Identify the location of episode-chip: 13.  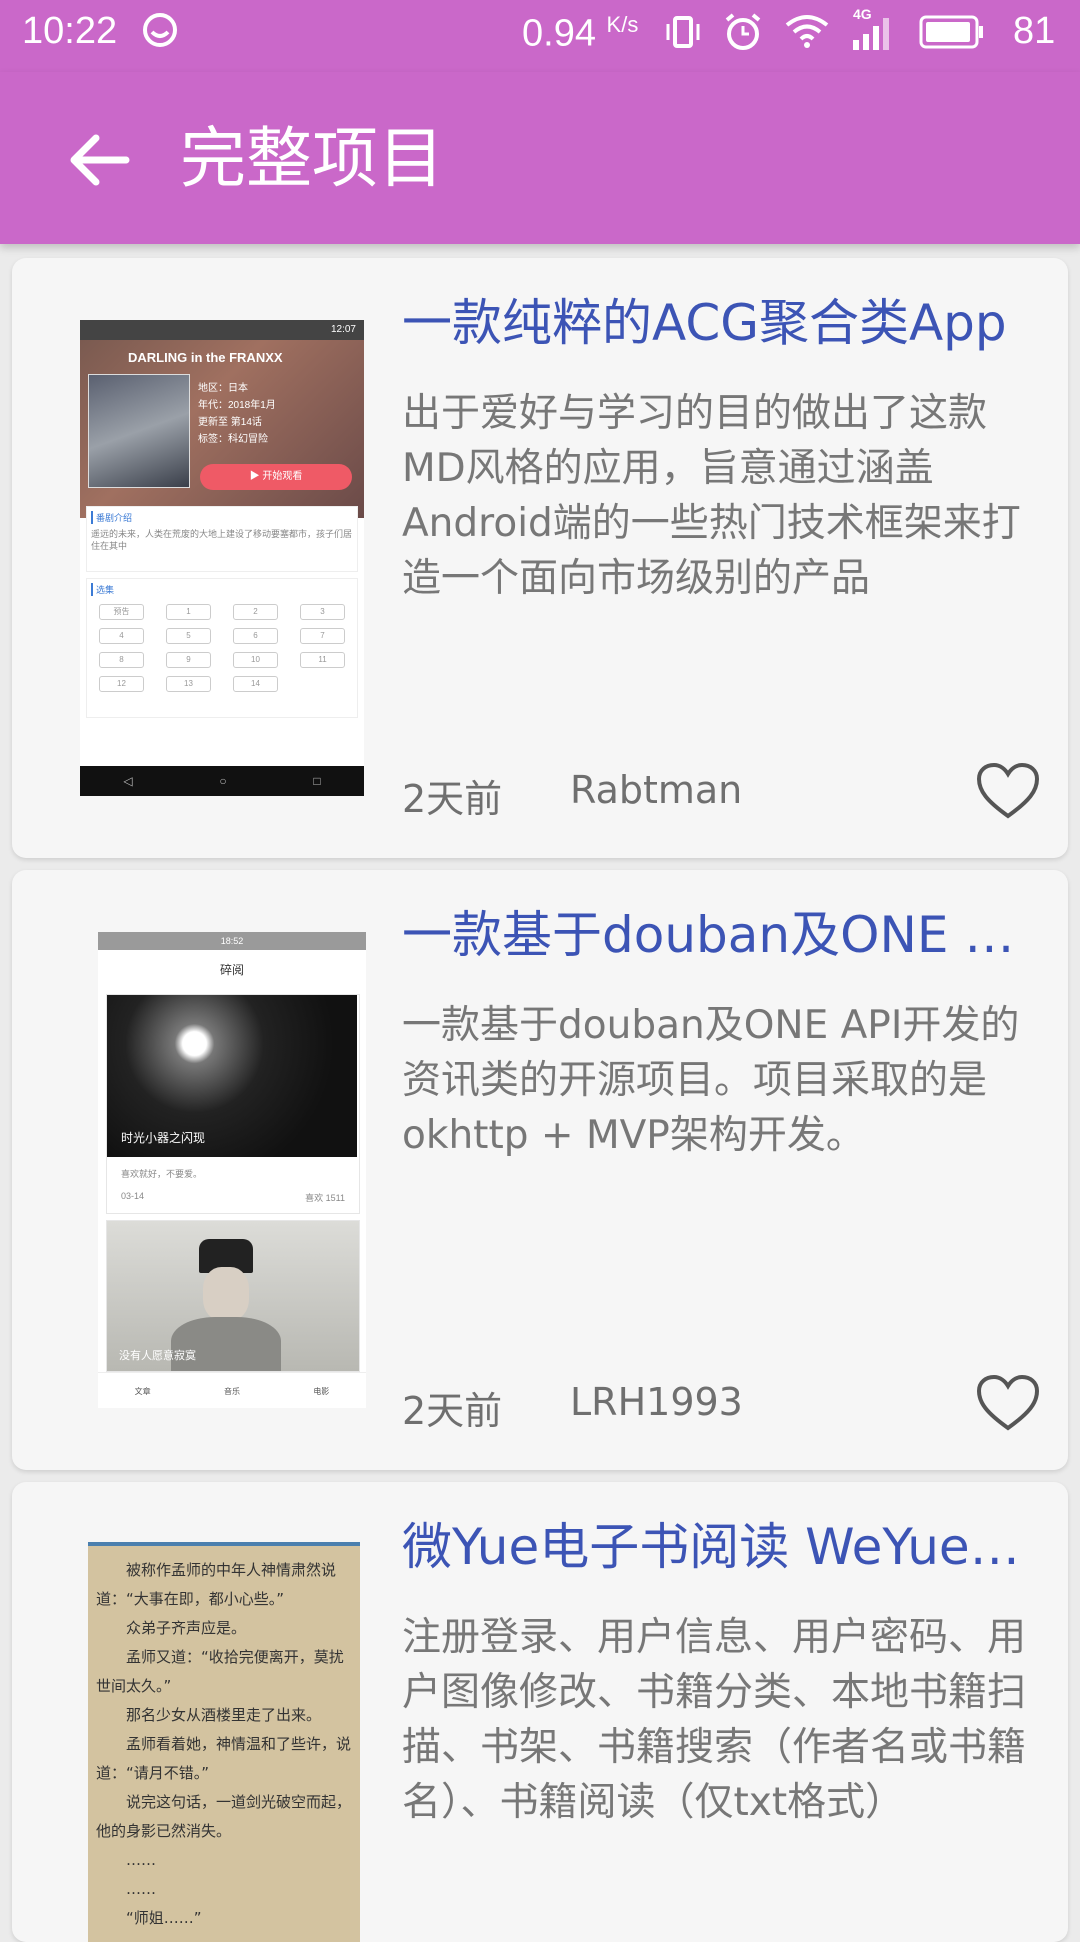
(188, 684).